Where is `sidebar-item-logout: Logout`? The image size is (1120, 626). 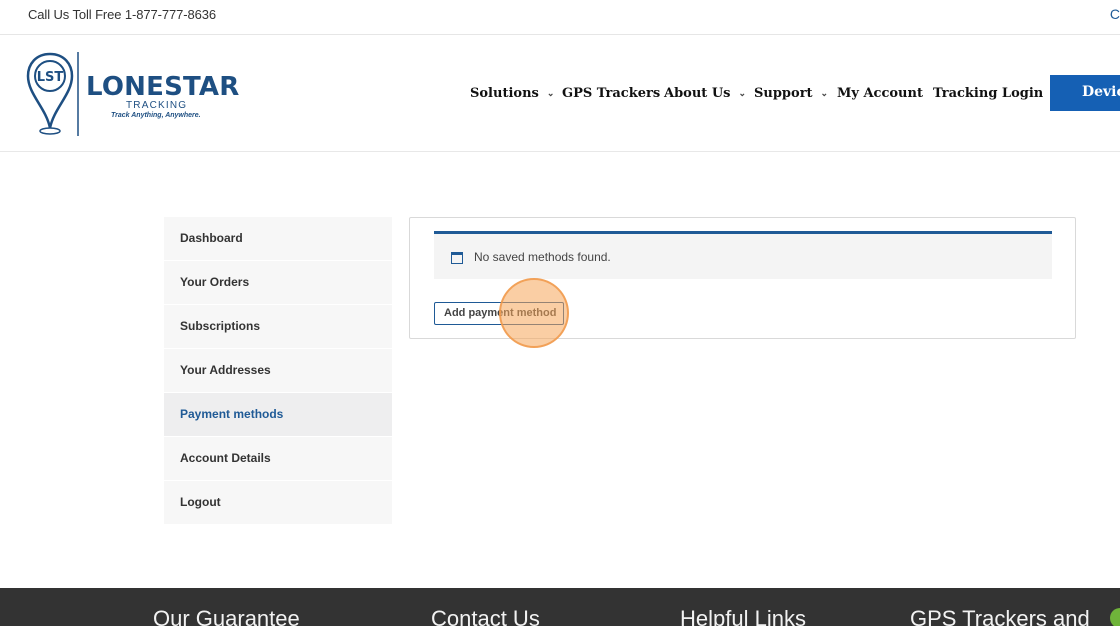 sidebar-item-logout: Logout is located at coordinates (278, 503).